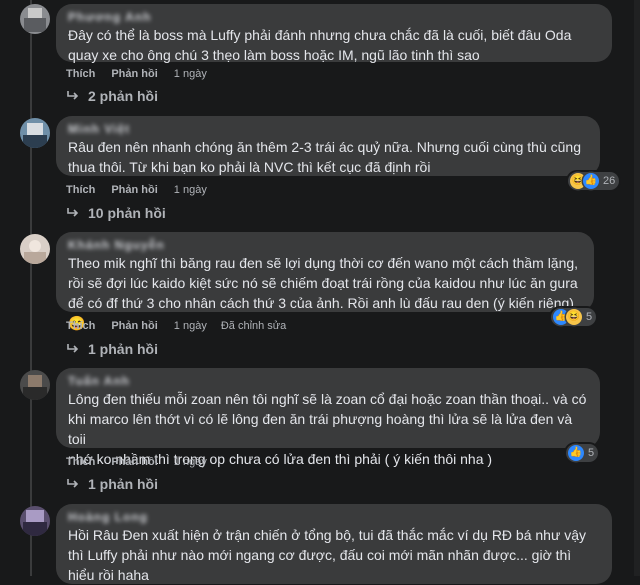 The height and width of the screenshot is (585, 640). I want to click on comment-actions: Thích Phản hồi 1 ngày Đã chỉnh sửa, so click(183, 326).